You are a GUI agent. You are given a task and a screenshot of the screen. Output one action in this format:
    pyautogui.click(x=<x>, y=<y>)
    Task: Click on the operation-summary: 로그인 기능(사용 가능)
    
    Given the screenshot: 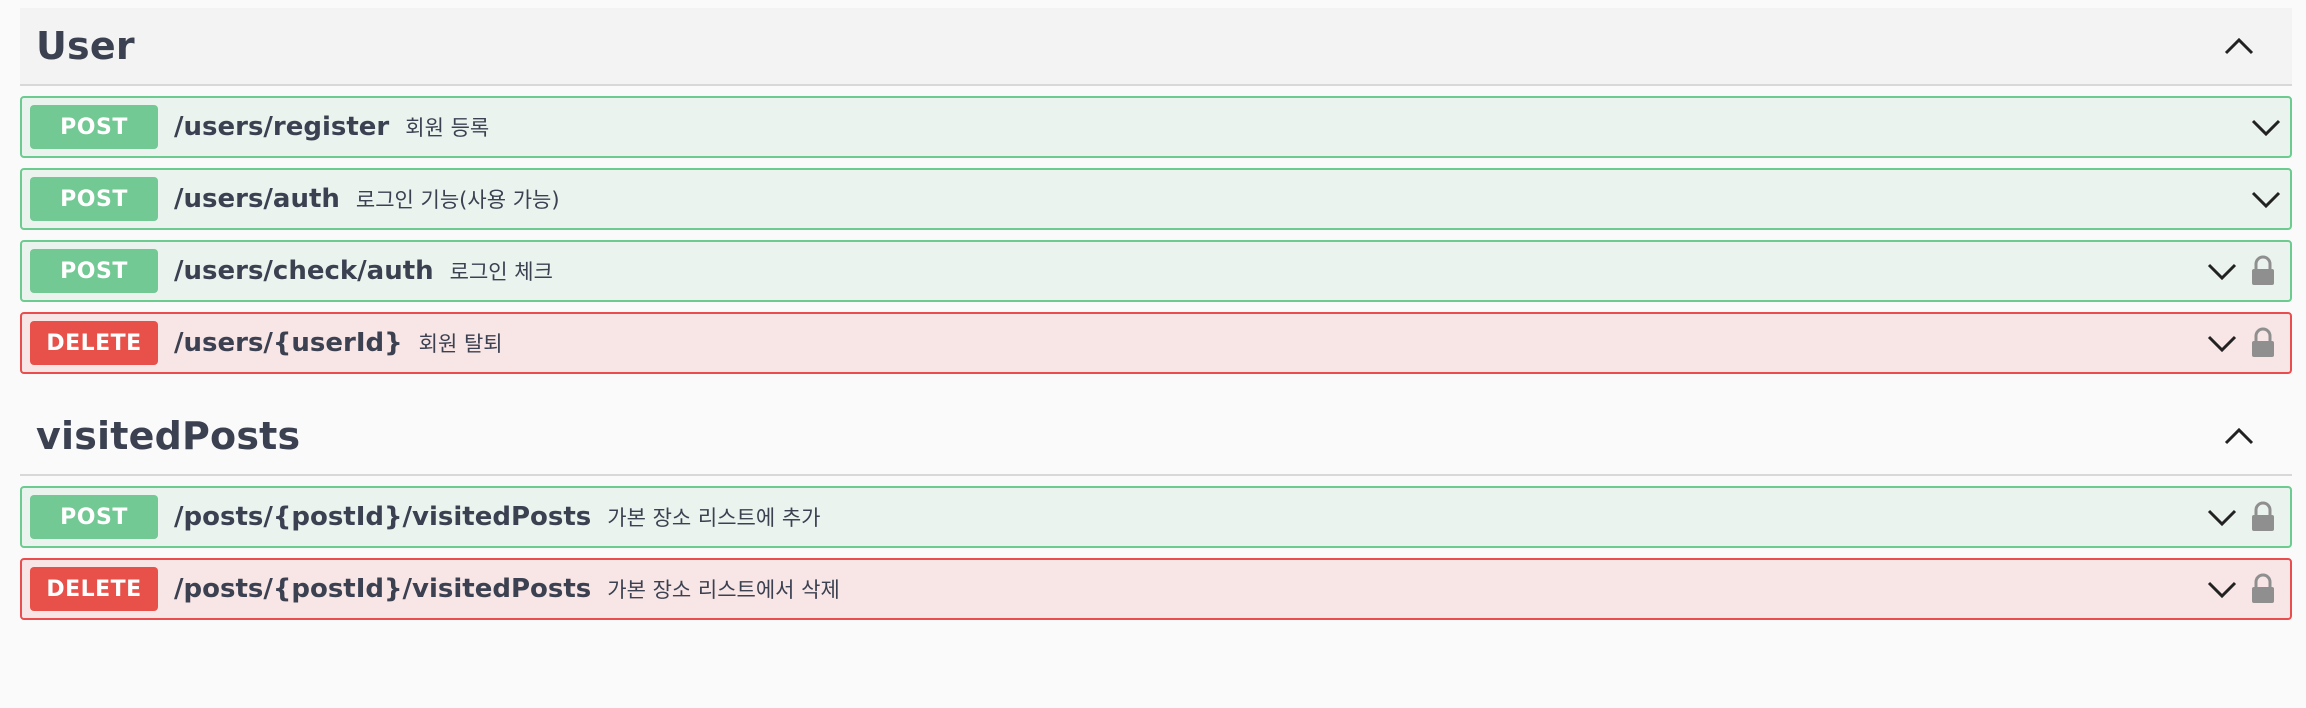 What is the action you would take?
    pyautogui.click(x=457, y=200)
    